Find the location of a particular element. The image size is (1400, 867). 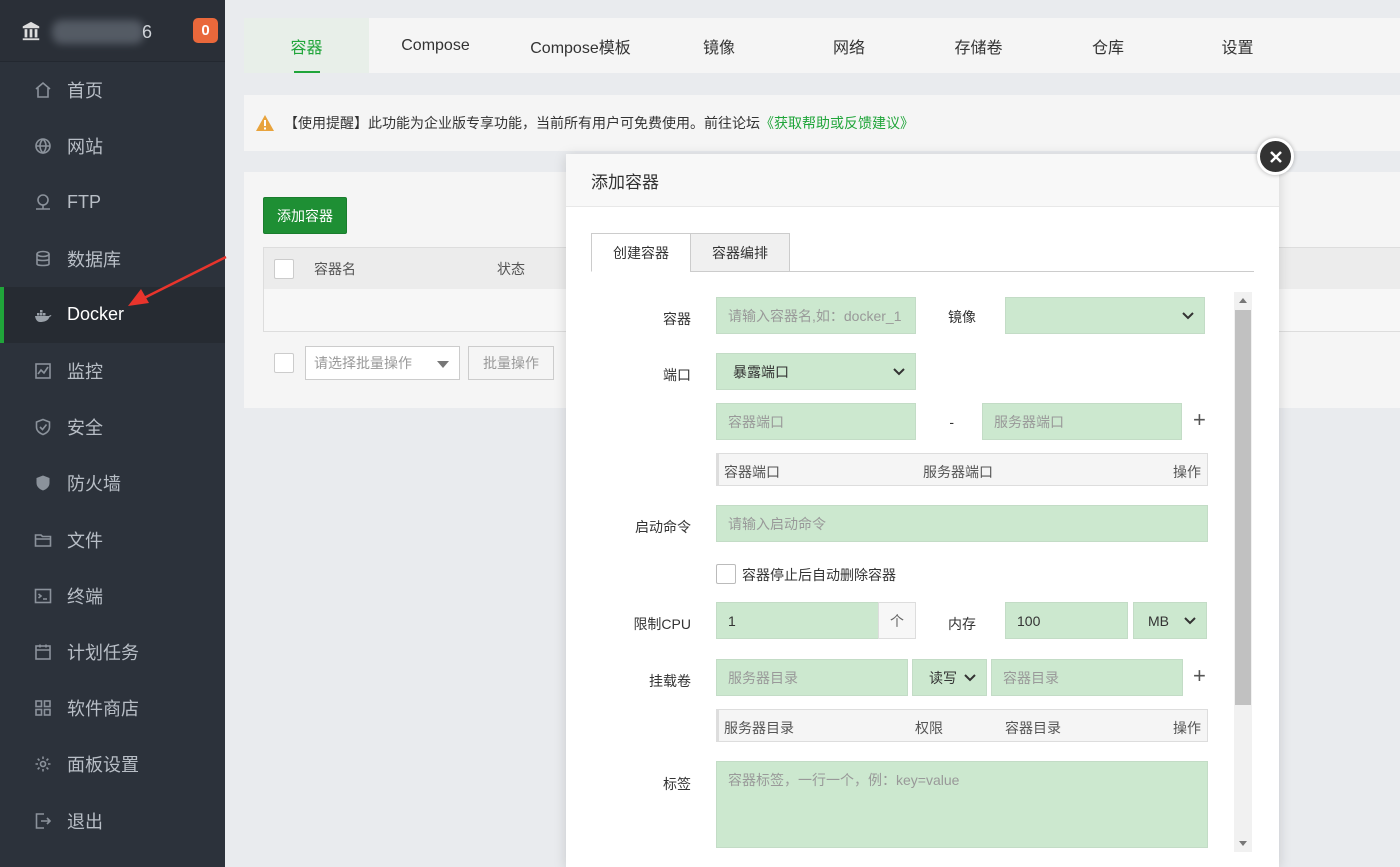

sidebar-item-terminal: 终端 is located at coordinates (112, 596).